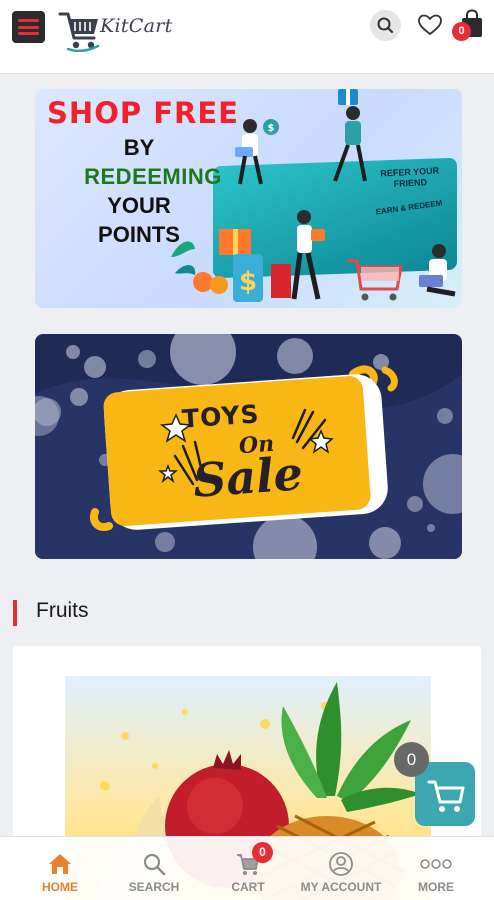 This screenshot has width=494, height=900. Describe the element at coordinates (62, 610) in the screenshot. I see `section-title: Fruits` at that location.